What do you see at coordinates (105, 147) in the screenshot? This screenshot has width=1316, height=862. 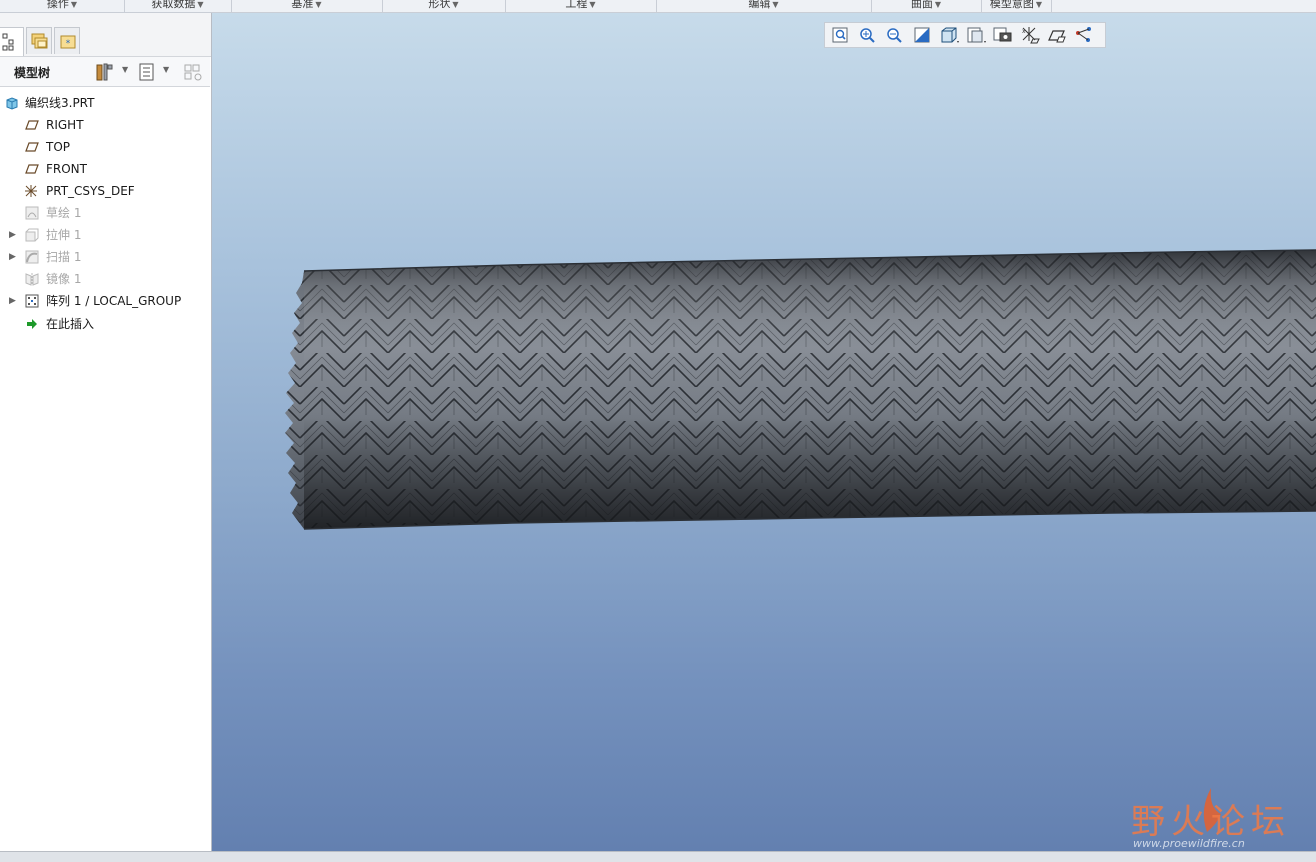 I see `tree-item-top-plane: TOP` at bounding box center [105, 147].